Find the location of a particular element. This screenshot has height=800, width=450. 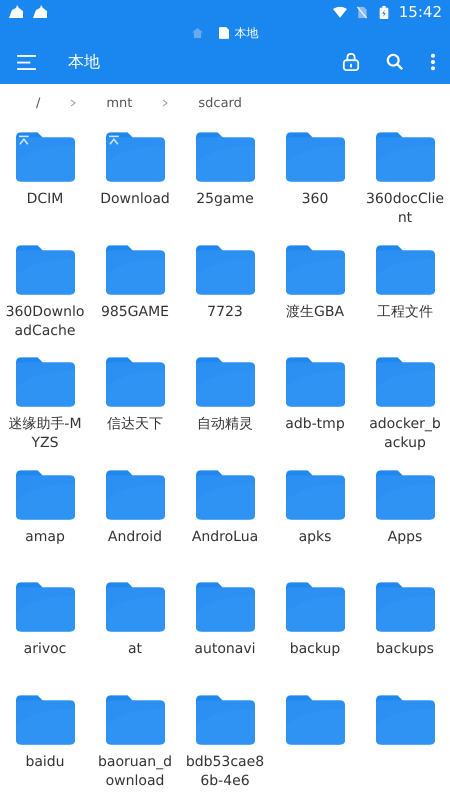

folder-name: 自动精灵 is located at coordinates (225, 424).